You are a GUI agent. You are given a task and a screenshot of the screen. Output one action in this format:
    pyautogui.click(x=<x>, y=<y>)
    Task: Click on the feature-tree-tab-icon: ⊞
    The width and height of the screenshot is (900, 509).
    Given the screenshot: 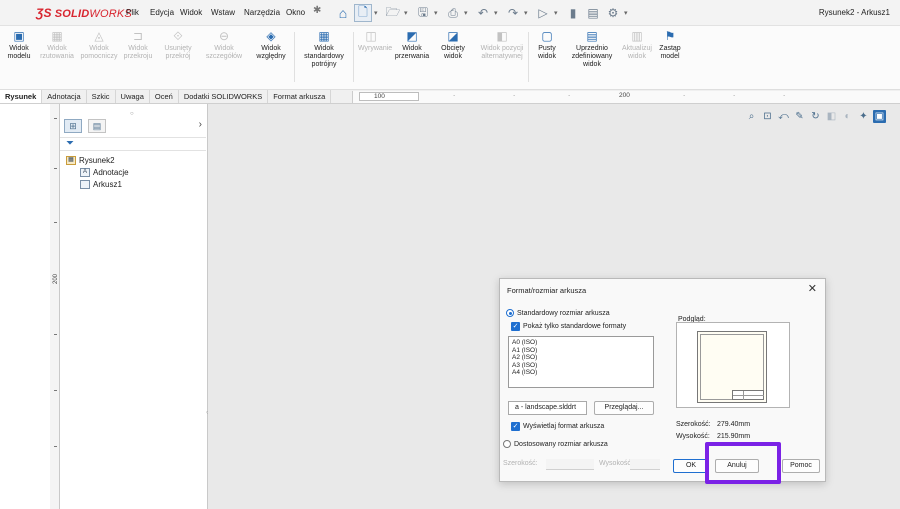 What is the action you would take?
    pyautogui.click(x=73, y=126)
    